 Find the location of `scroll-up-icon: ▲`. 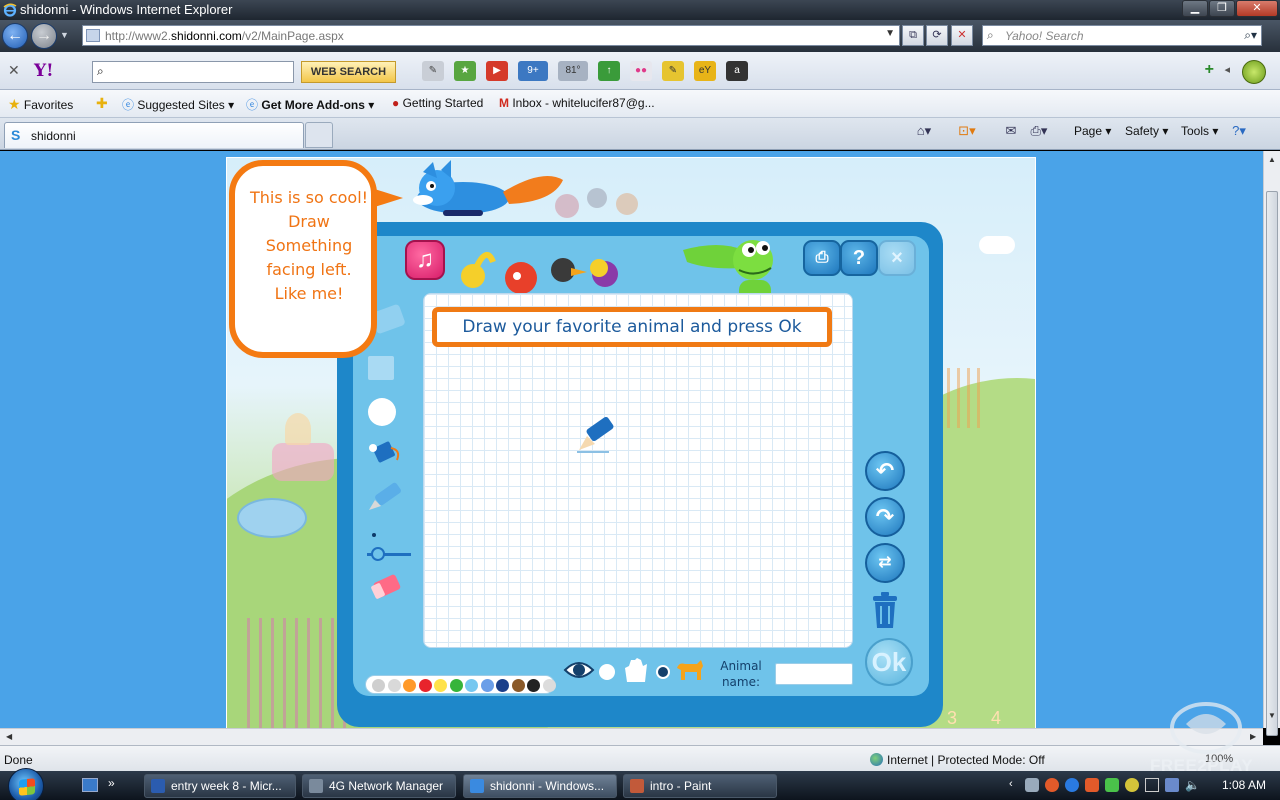

scroll-up-icon: ▲ is located at coordinates (1272, 159).